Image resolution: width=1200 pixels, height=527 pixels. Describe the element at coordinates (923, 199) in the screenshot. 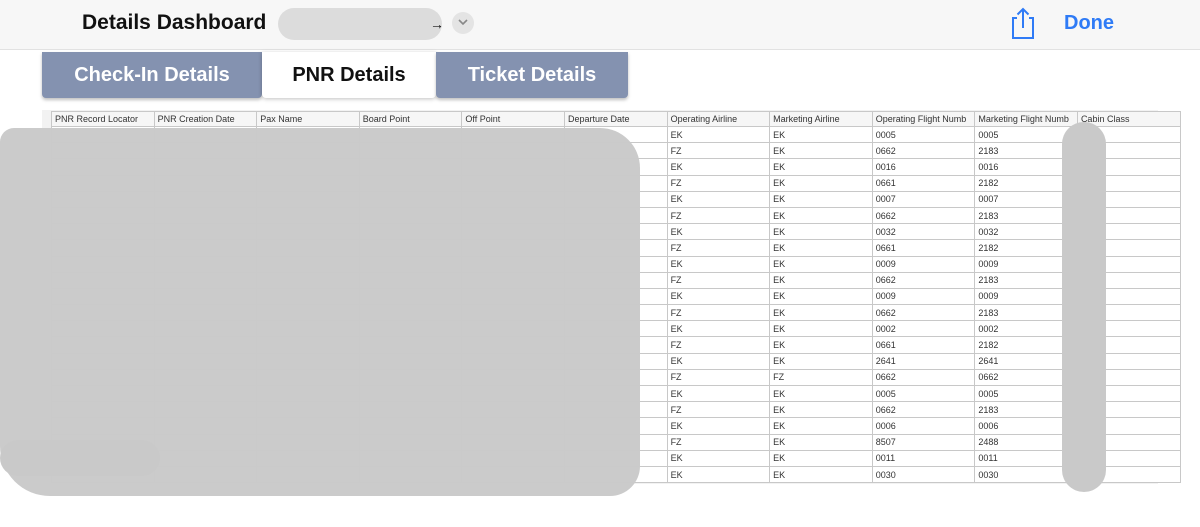

I see `table-cell: 0007` at that location.